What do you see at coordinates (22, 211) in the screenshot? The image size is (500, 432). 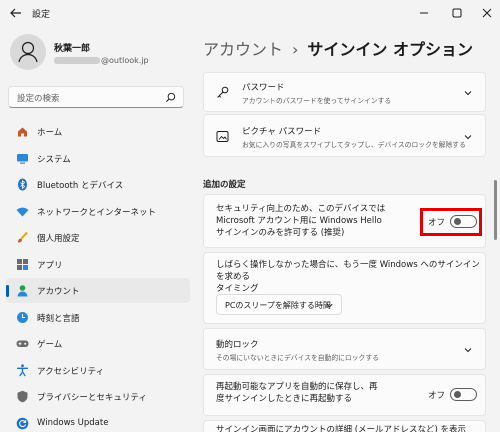 I see `wifi-icon` at bounding box center [22, 211].